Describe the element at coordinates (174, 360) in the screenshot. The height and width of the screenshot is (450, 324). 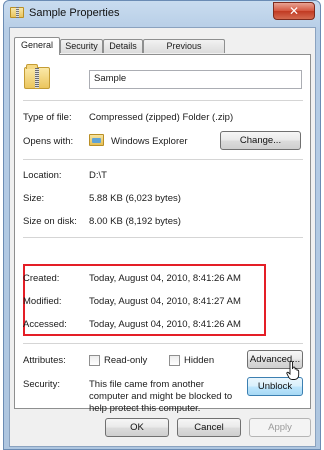
I see `hidden-checkbox` at that location.